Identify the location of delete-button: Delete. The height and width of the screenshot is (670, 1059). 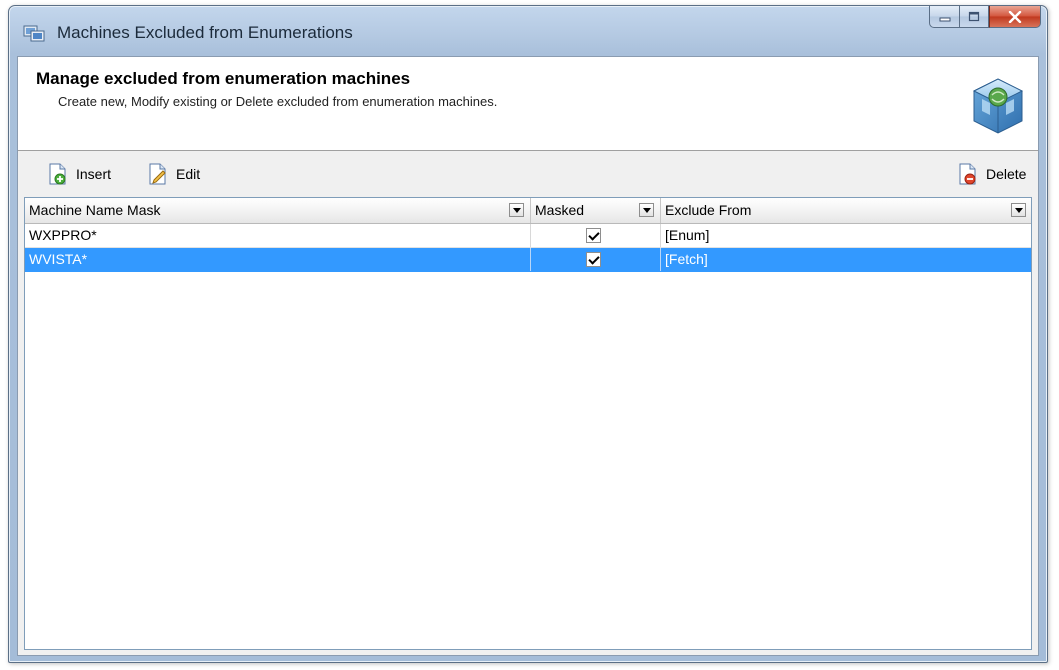
(992, 174).